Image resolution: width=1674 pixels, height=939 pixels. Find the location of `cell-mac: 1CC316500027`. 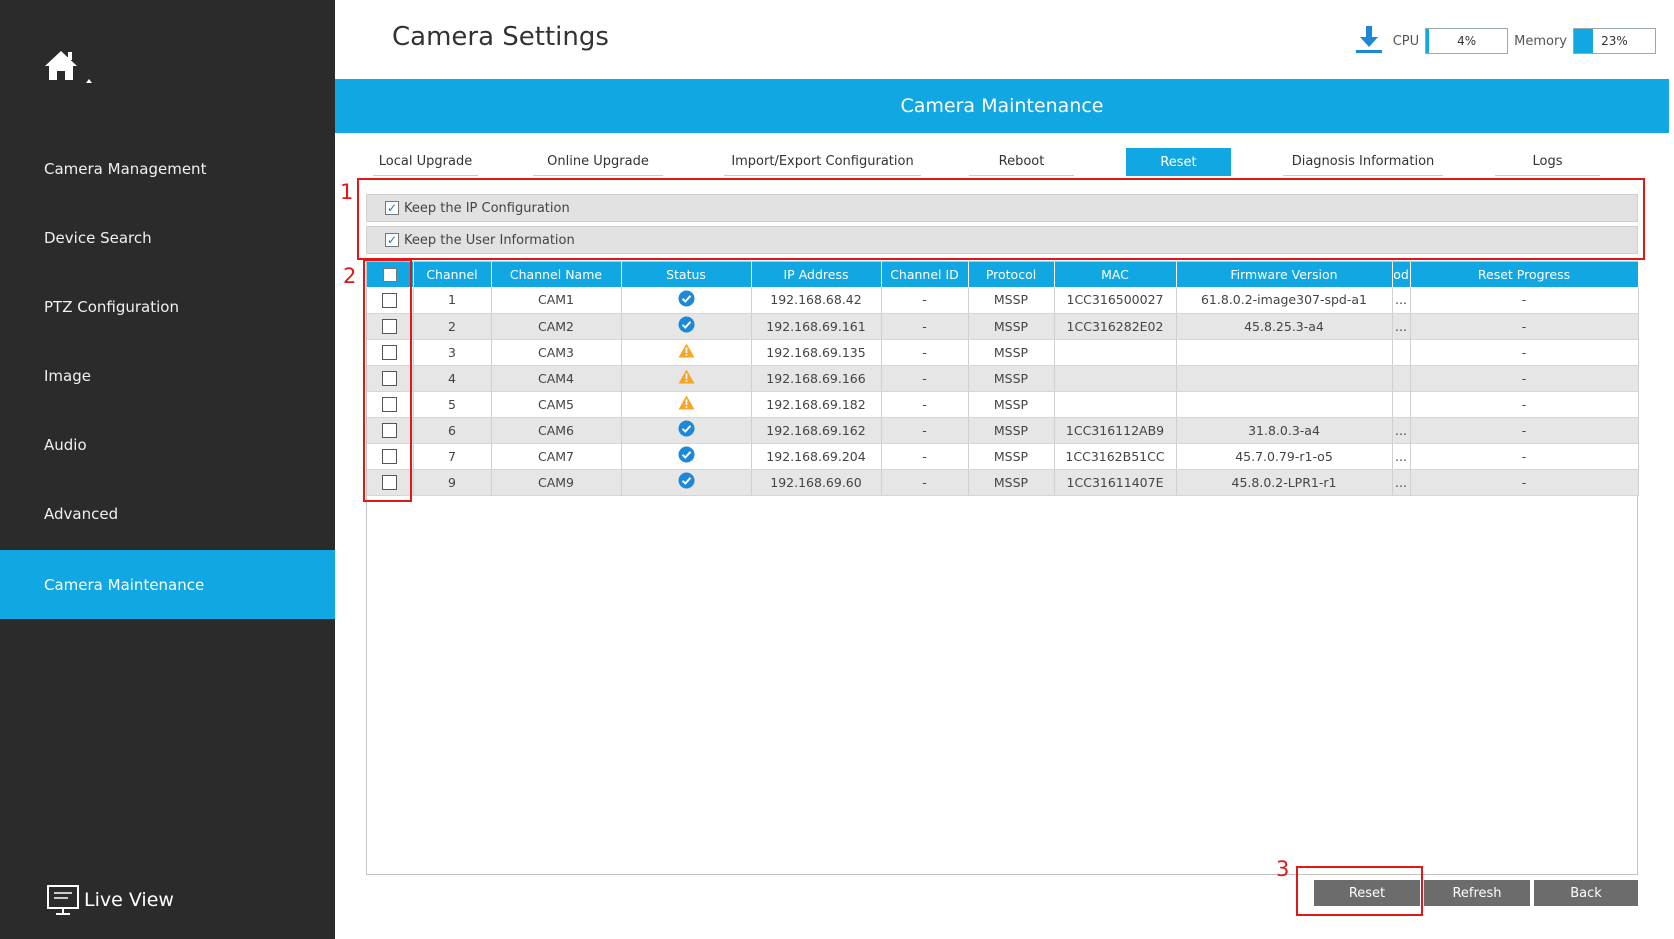

cell-mac: 1CC316500027 is located at coordinates (1115, 300).